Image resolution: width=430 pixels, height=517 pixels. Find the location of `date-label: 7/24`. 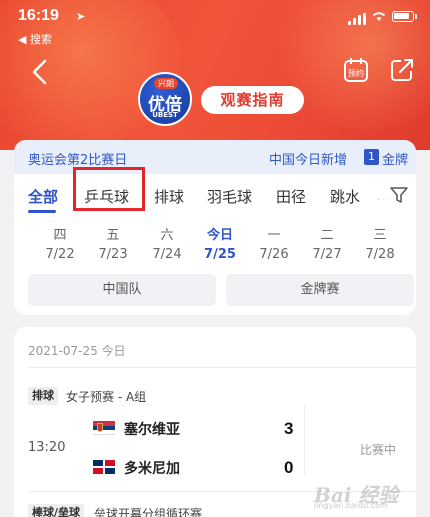

date-label: 7/24 is located at coordinates (167, 254).